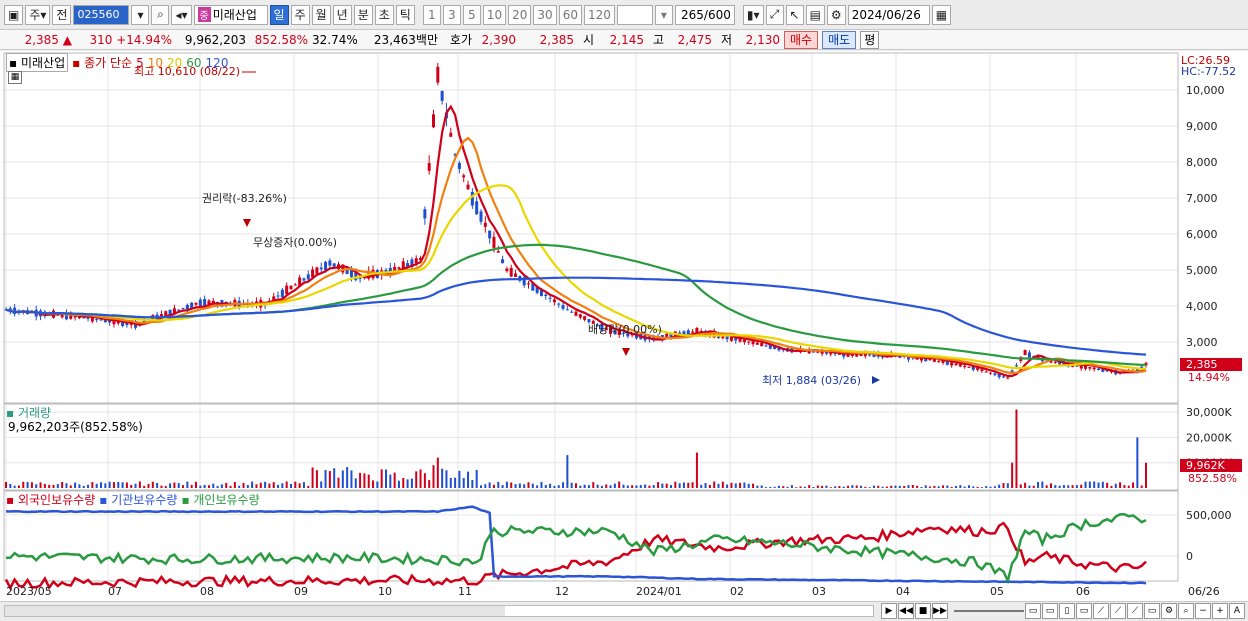  Describe the element at coordinates (14, 14) in the screenshot. I see `window-icon: ▣` at that location.